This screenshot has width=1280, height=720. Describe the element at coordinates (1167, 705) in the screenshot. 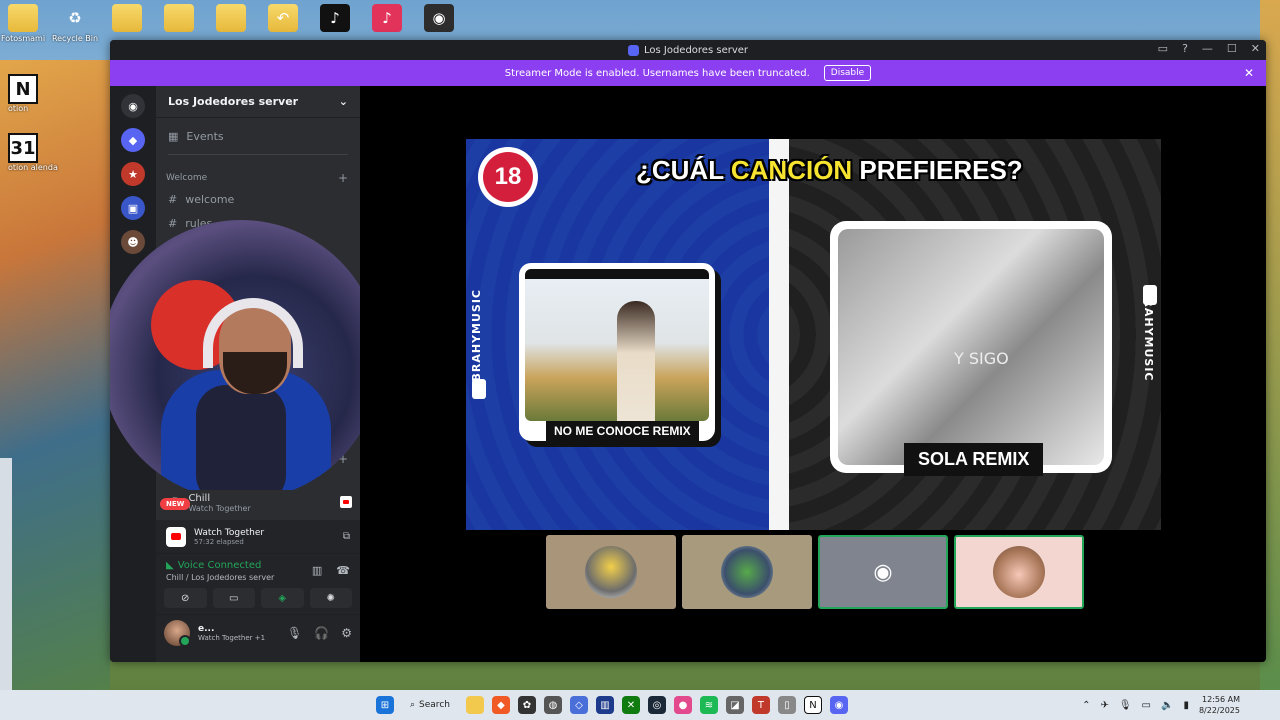

I see `volume-icon: 🔈` at that location.